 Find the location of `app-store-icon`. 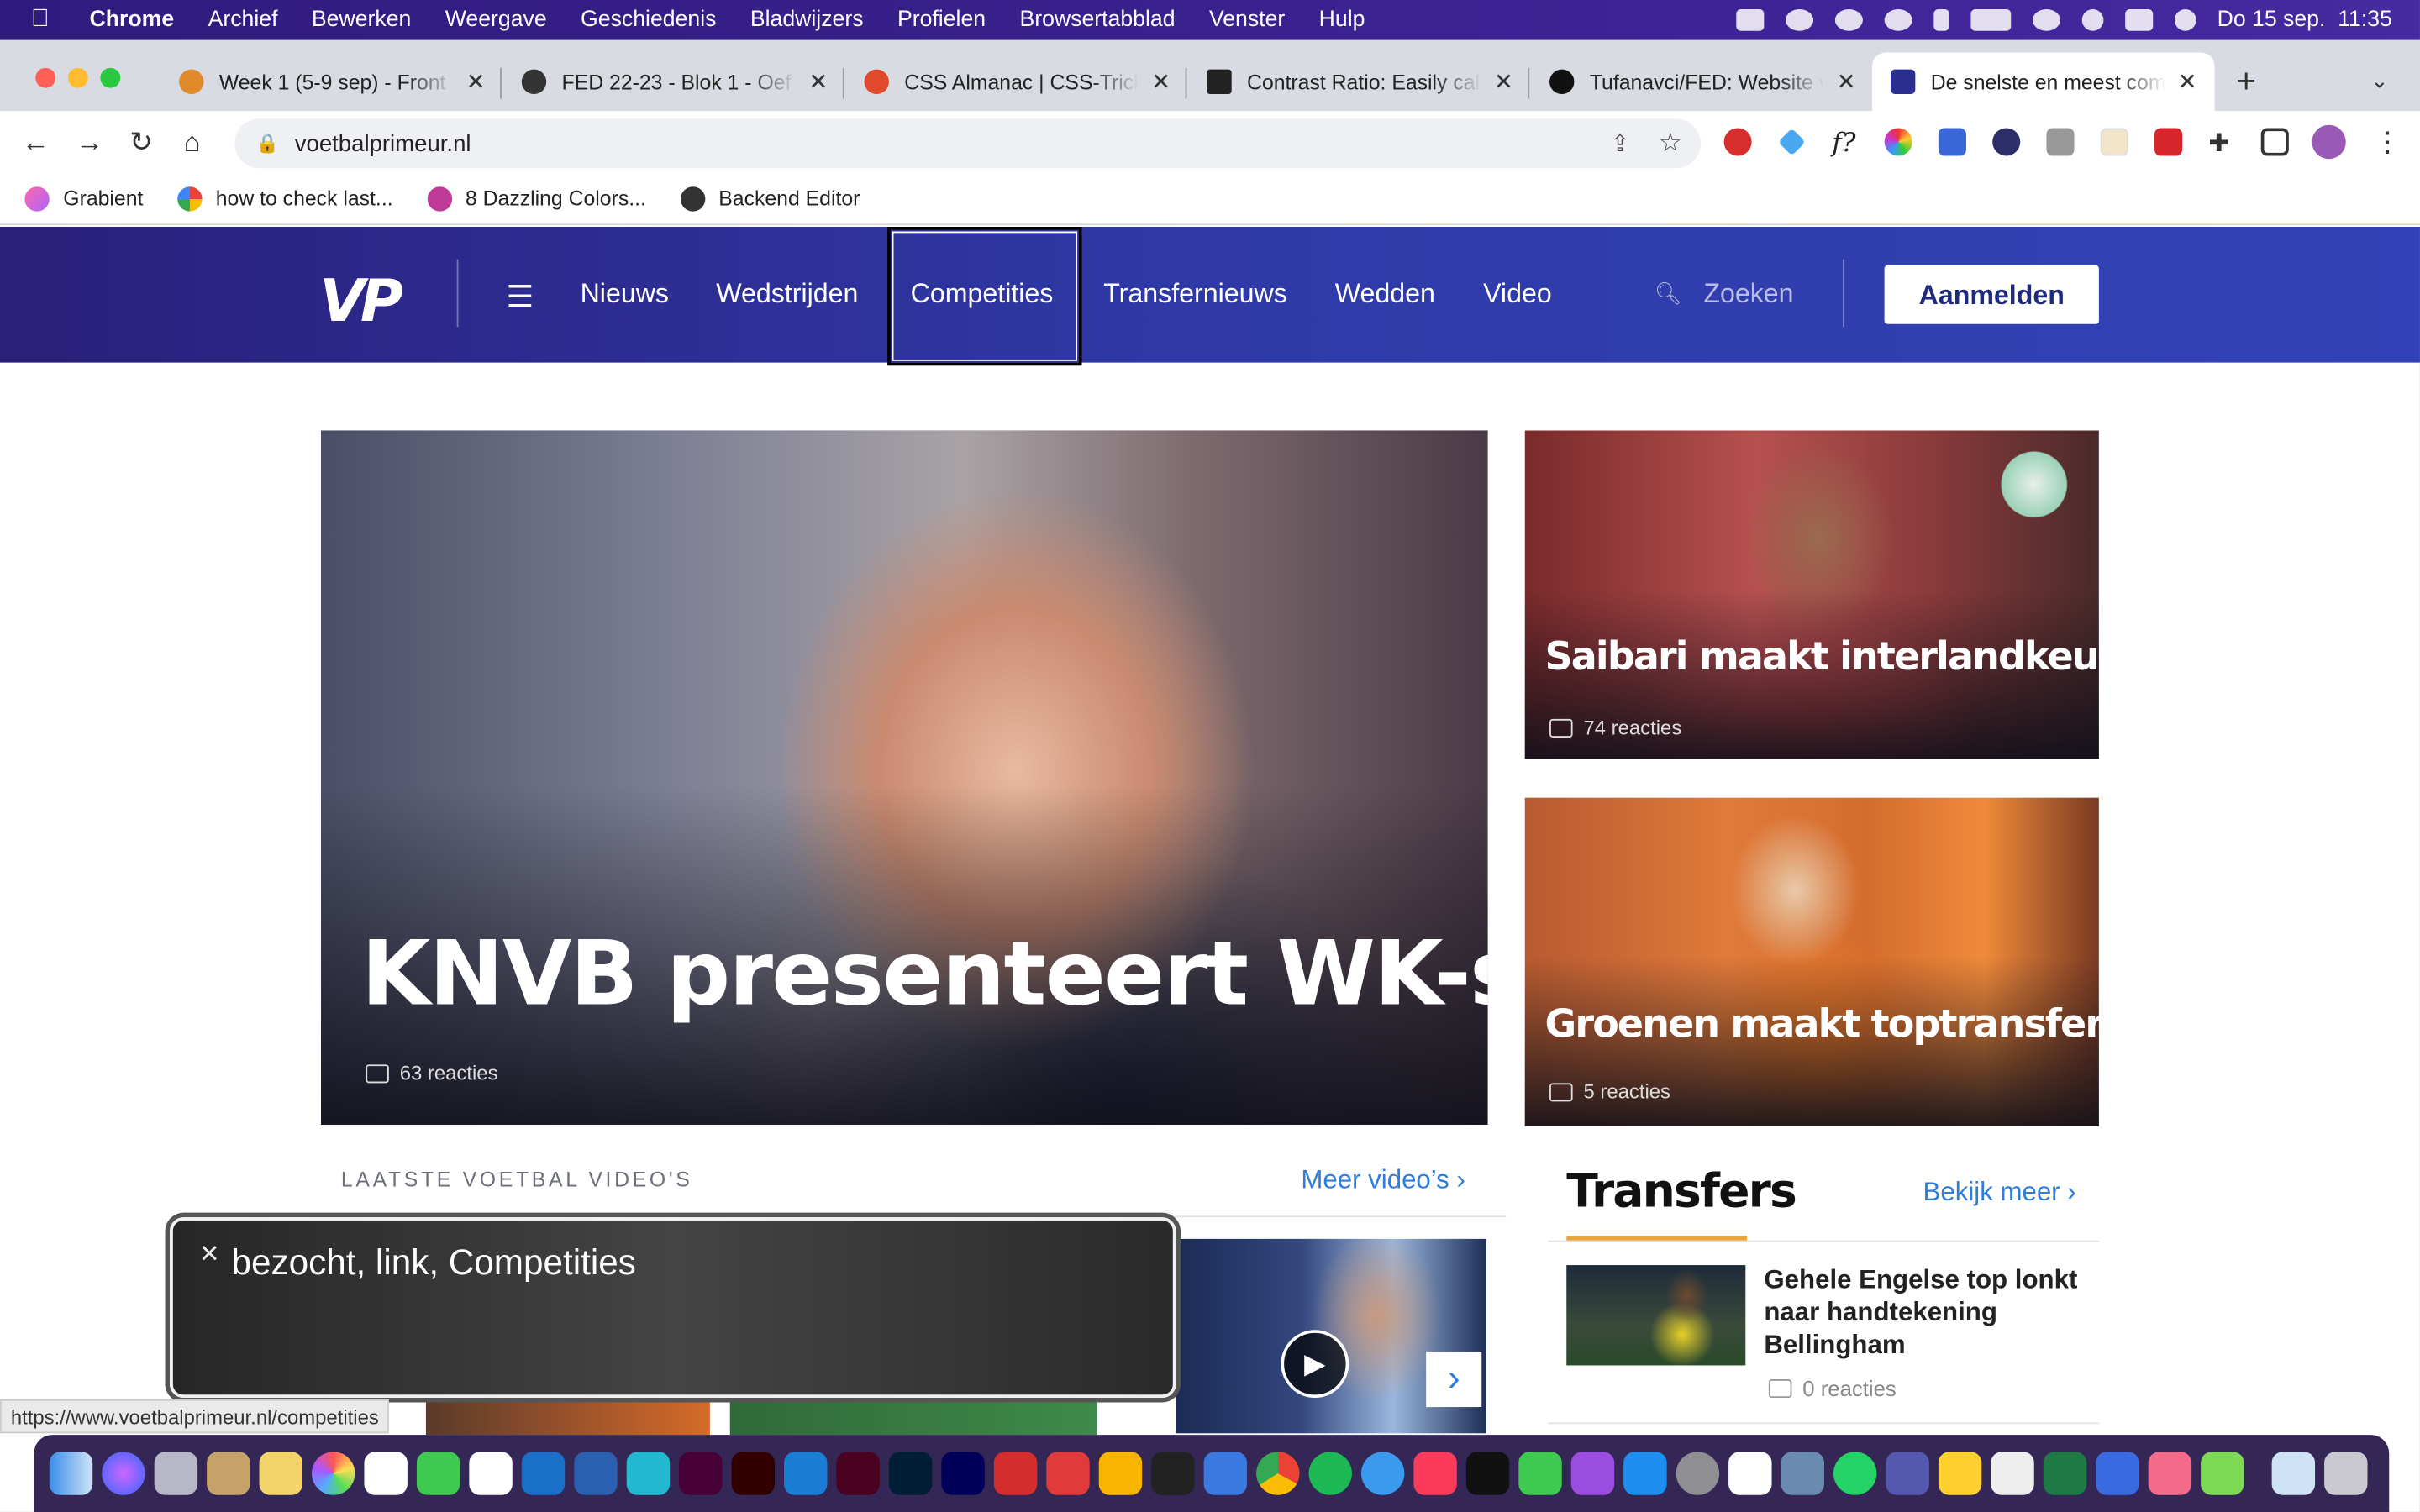

app-store-icon is located at coordinates (1645, 1473).